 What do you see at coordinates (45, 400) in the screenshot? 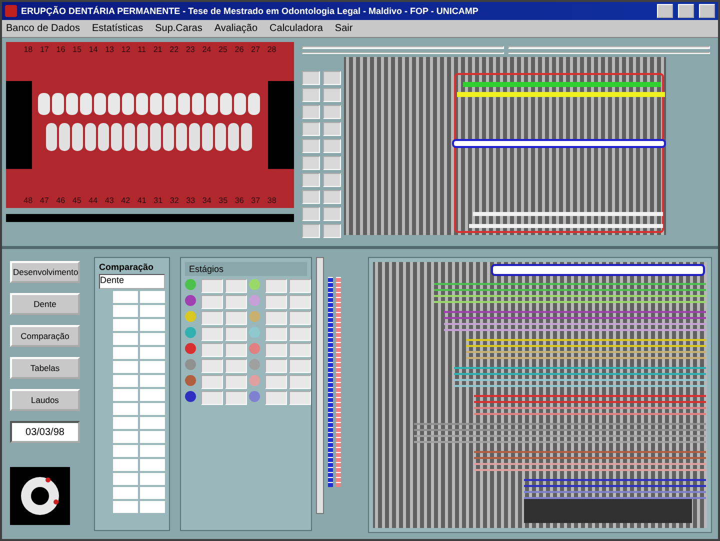
I see `side-button: Laudos` at bounding box center [45, 400].